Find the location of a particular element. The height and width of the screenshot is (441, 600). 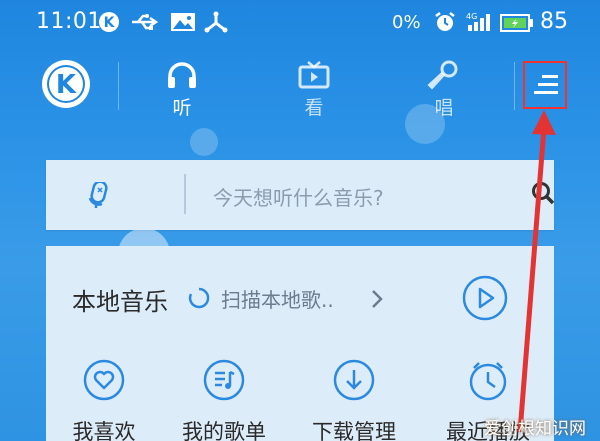

status-time: 11:01 is located at coordinates (69, 21).